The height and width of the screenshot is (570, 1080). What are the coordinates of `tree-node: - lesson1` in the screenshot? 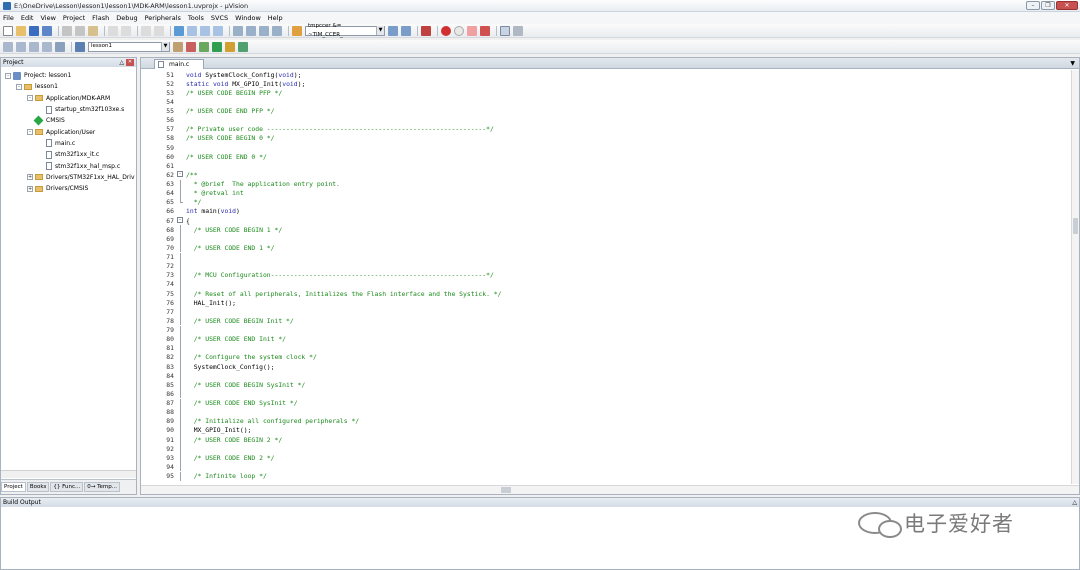 It's located at (68, 86).